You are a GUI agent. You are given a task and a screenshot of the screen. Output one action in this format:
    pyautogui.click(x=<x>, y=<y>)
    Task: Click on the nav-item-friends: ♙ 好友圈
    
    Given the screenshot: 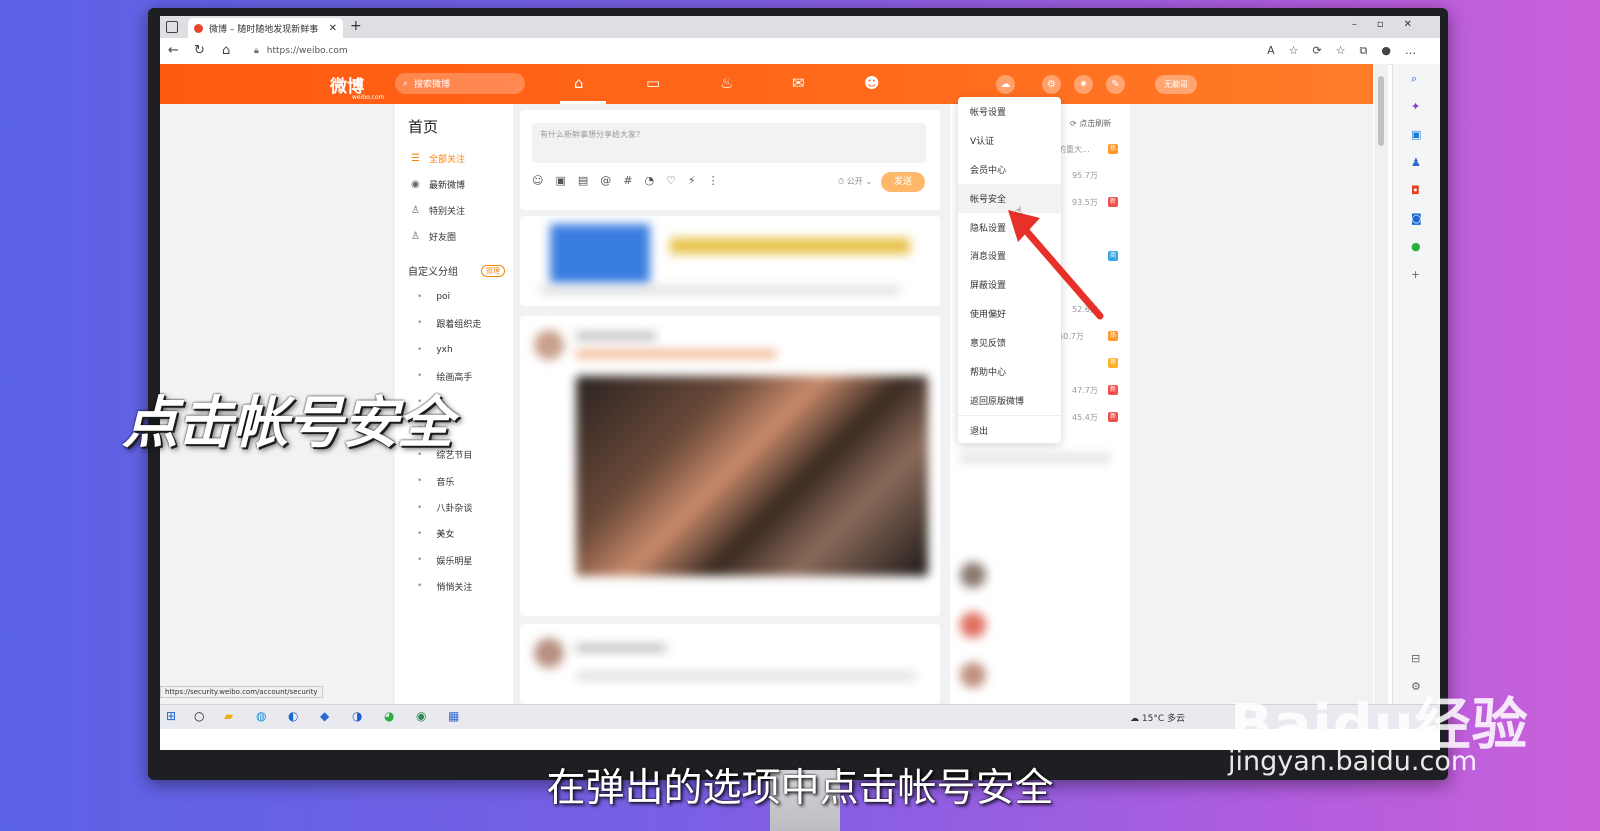 What is the action you would take?
    pyautogui.click(x=454, y=236)
    